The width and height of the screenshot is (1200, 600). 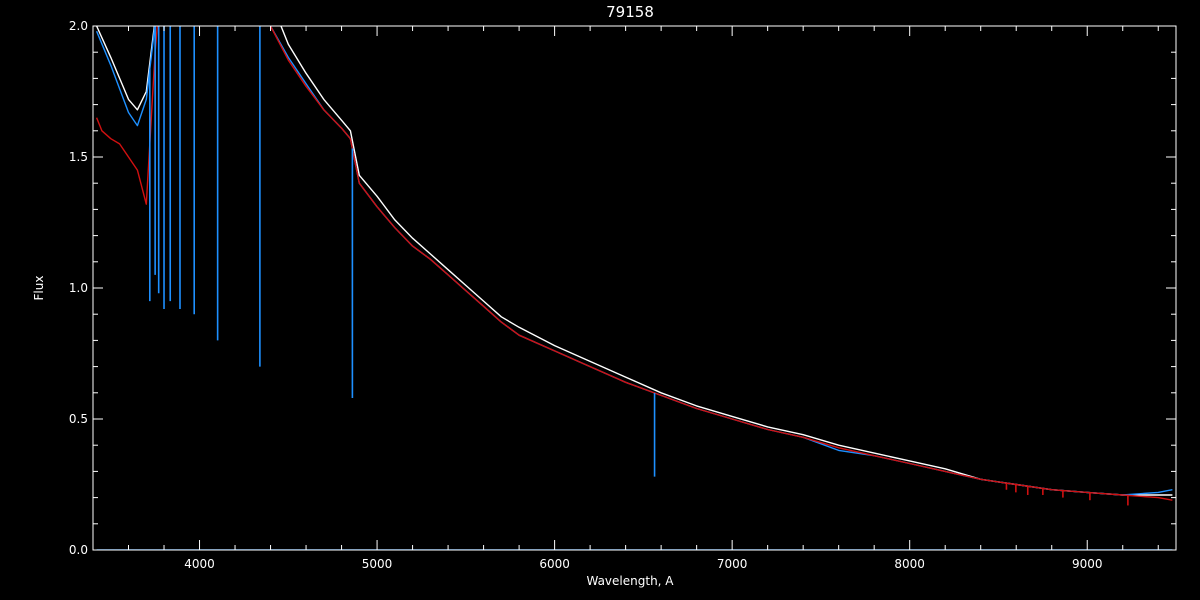 What do you see at coordinates (78, 550) in the screenshot?
I see `y-tick-label: 0.0` at bounding box center [78, 550].